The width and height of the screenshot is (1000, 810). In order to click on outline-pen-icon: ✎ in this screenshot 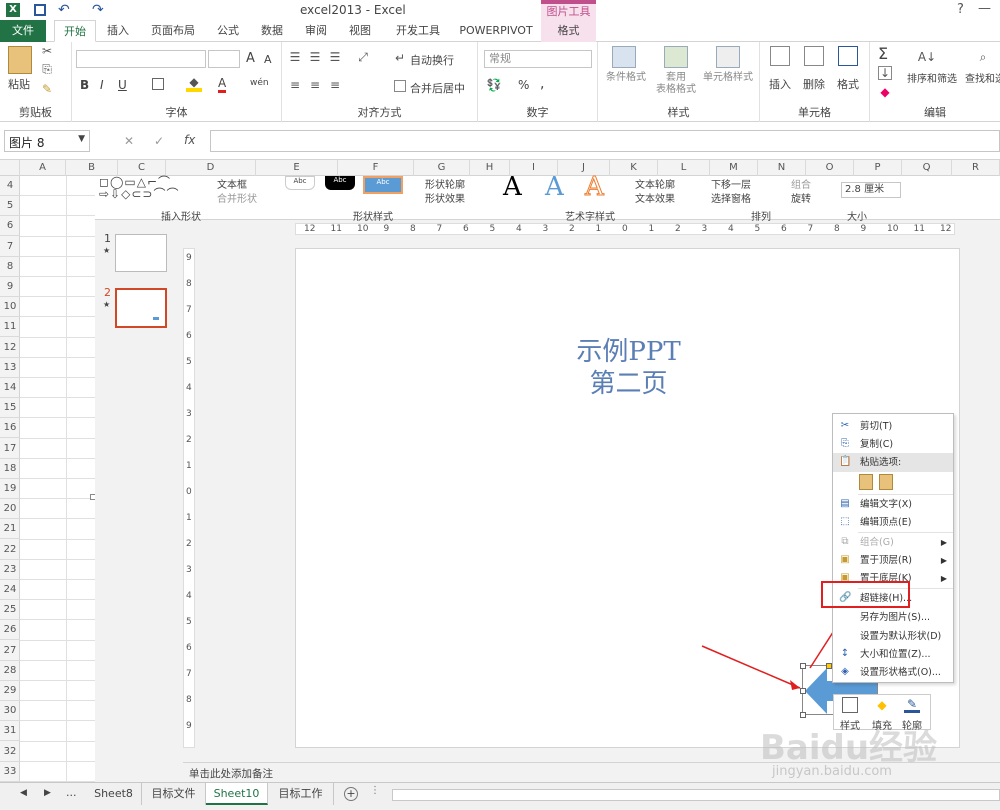, I will do `click(912, 705)`.